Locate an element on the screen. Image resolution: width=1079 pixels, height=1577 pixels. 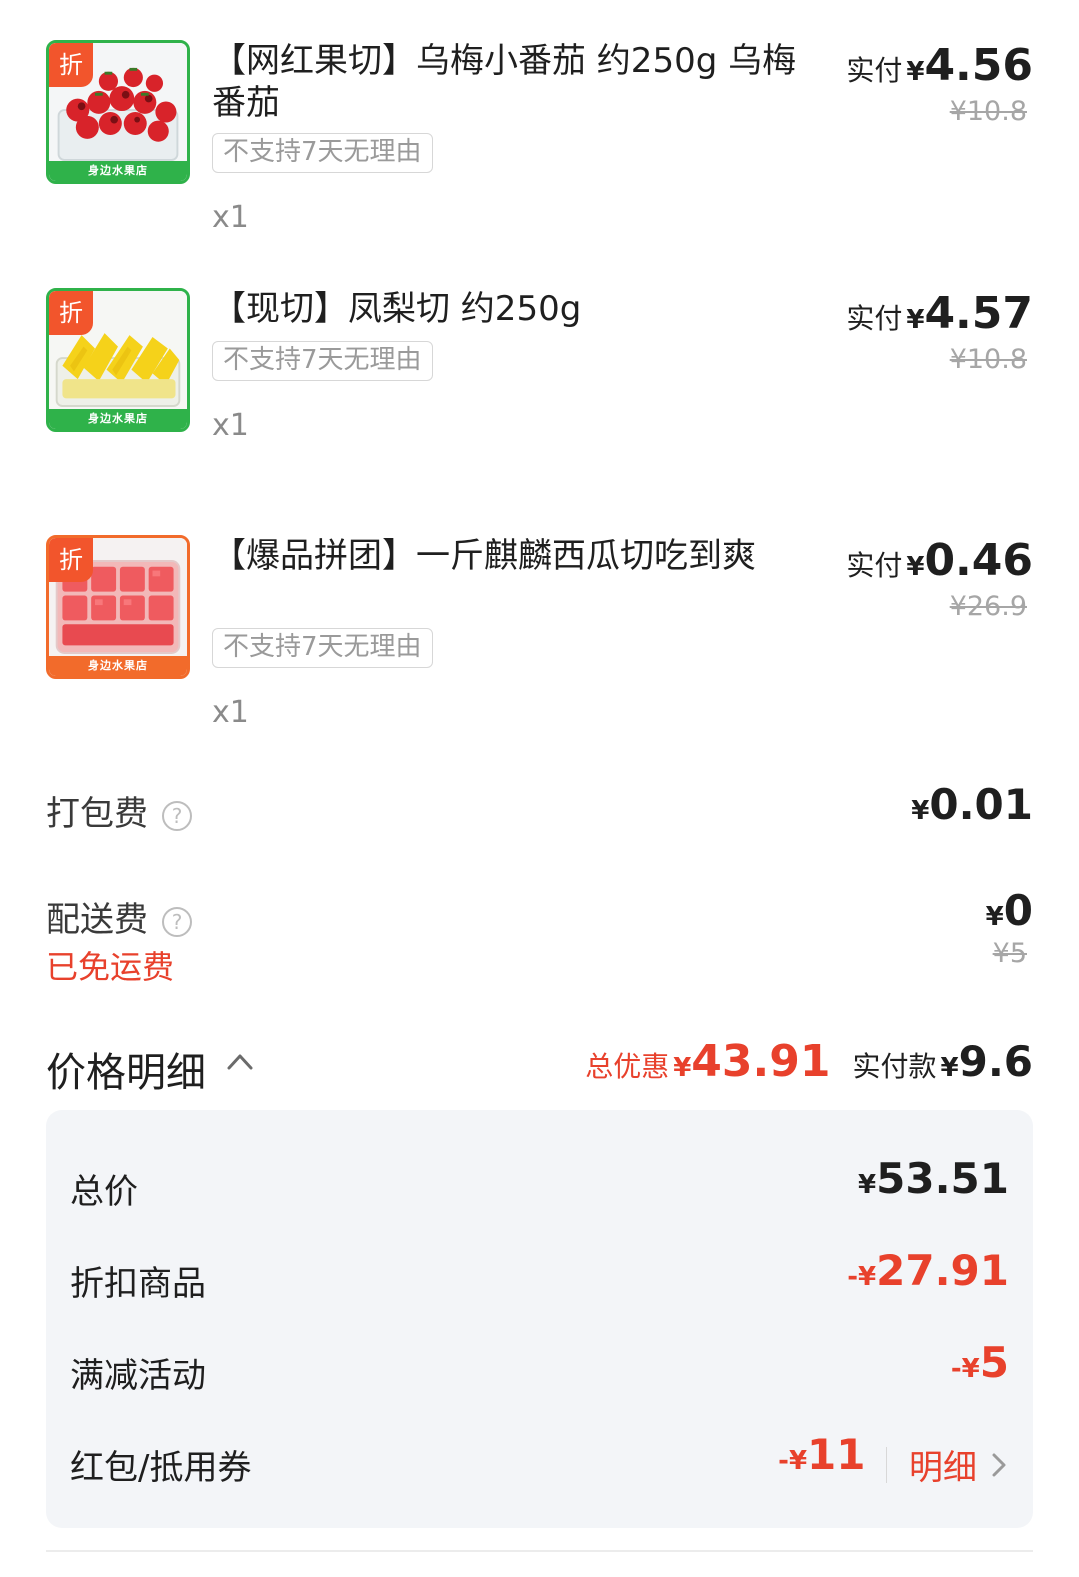
delivery-fee-amount: 0 is located at coordinates (1018, 910).